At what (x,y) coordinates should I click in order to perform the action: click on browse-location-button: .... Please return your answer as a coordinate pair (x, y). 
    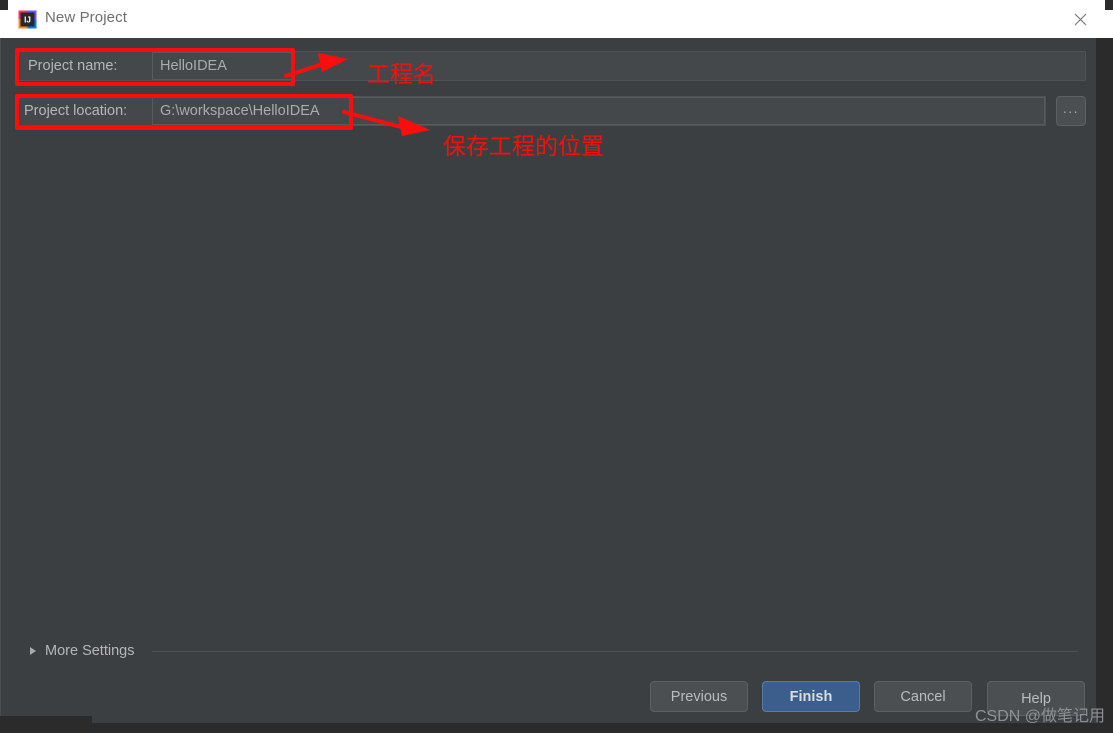
    Looking at the image, I should click on (1071, 111).